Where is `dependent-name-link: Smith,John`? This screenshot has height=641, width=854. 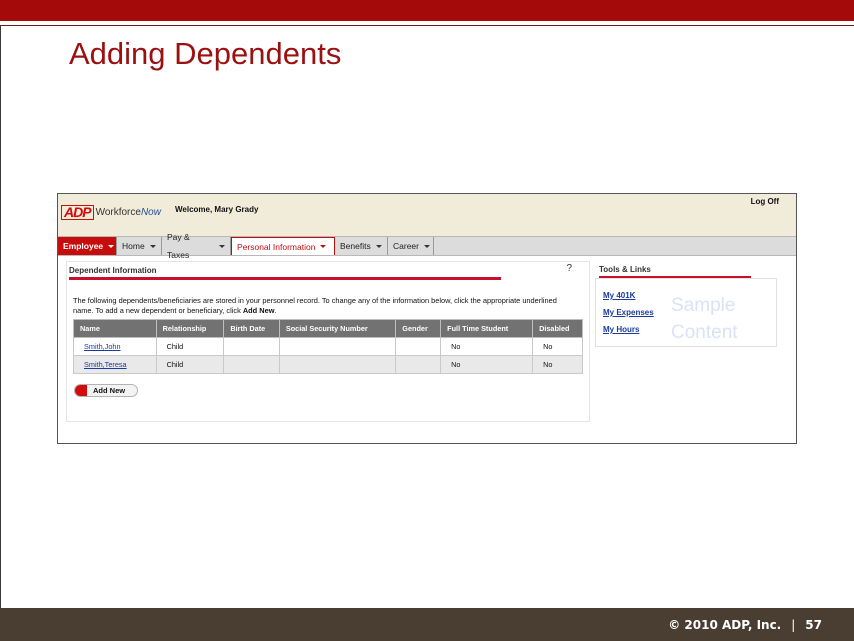 dependent-name-link: Smith,John is located at coordinates (102, 346).